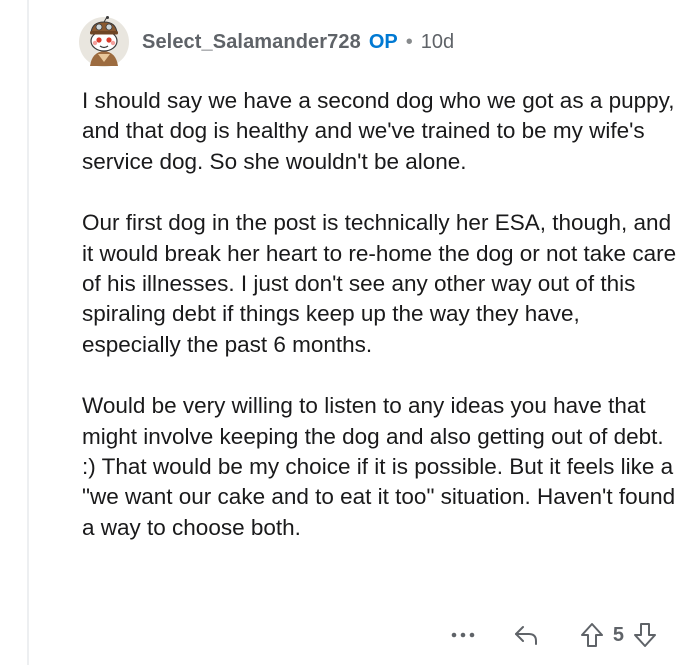  I want to click on downvote-arrow-icon, so click(645, 635).